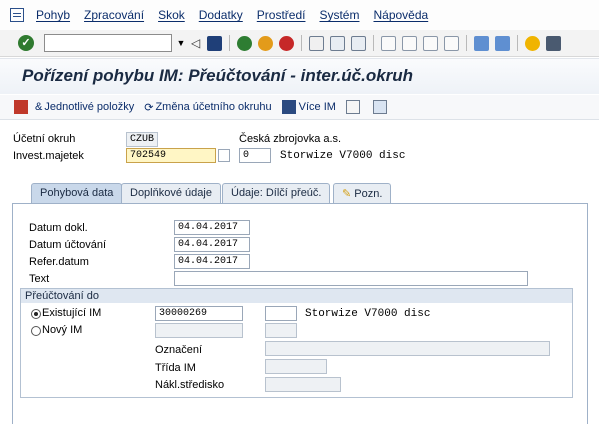 The width and height of the screenshot is (599, 424). Describe the element at coordinates (286, 43) in the screenshot. I see `cancel-icon` at that location.